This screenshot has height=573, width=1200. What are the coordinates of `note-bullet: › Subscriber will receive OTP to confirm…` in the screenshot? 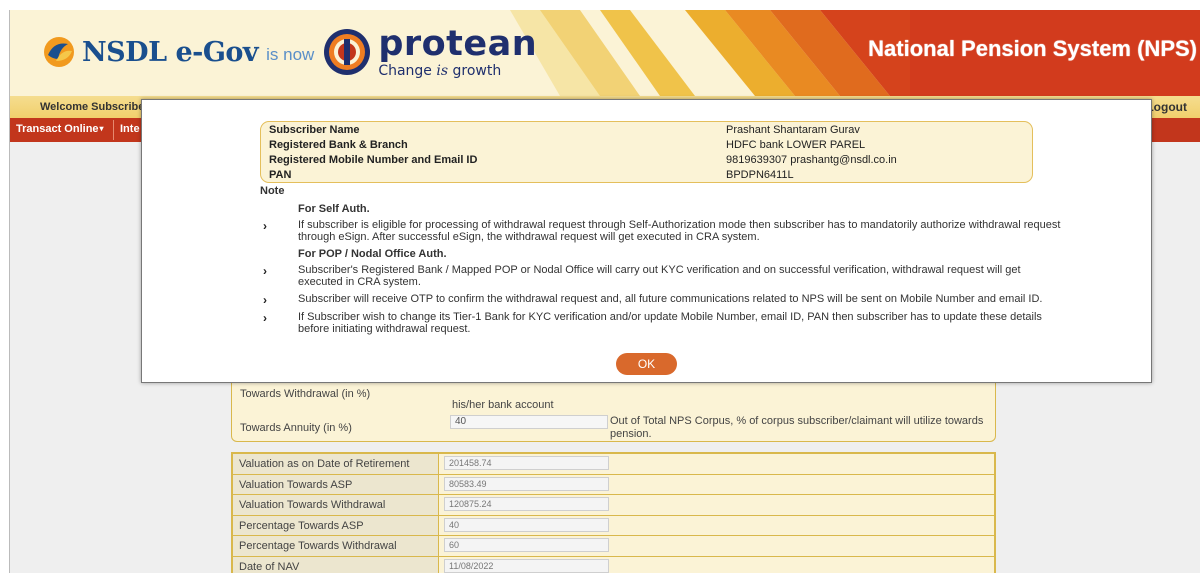 It's located at (663, 300).